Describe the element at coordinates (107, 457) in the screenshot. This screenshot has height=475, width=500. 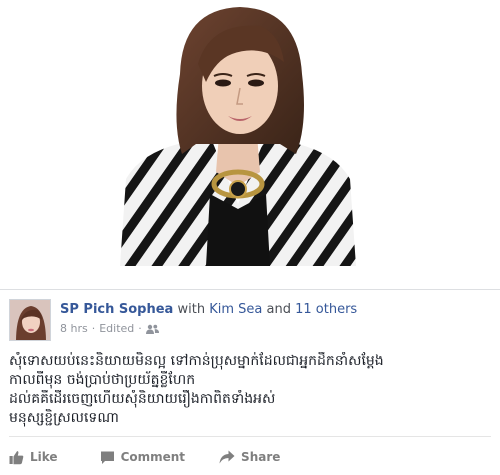
I see `comment-icon` at that location.